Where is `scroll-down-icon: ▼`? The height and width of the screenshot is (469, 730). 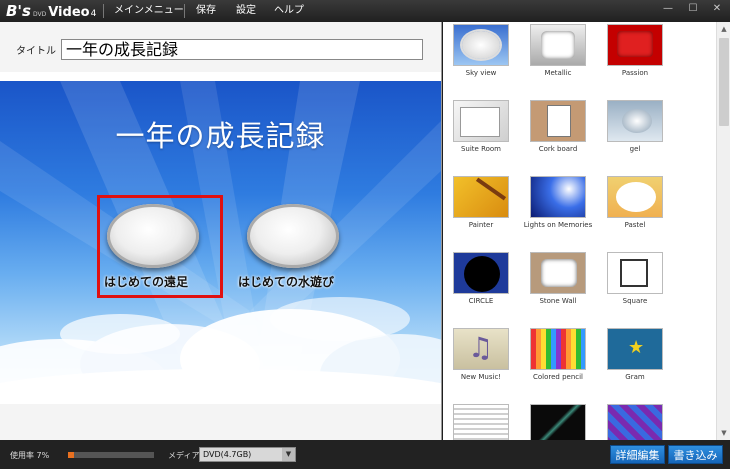 scroll-down-icon: ▼ is located at coordinates (723, 433).